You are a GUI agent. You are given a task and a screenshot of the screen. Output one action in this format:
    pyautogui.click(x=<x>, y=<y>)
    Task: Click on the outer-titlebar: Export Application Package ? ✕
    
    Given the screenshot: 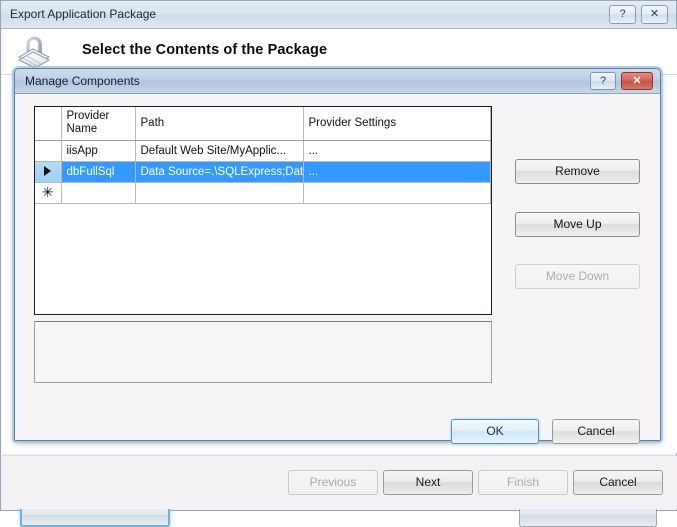 What is the action you would take?
    pyautogui.click(x=338, y=15)
    